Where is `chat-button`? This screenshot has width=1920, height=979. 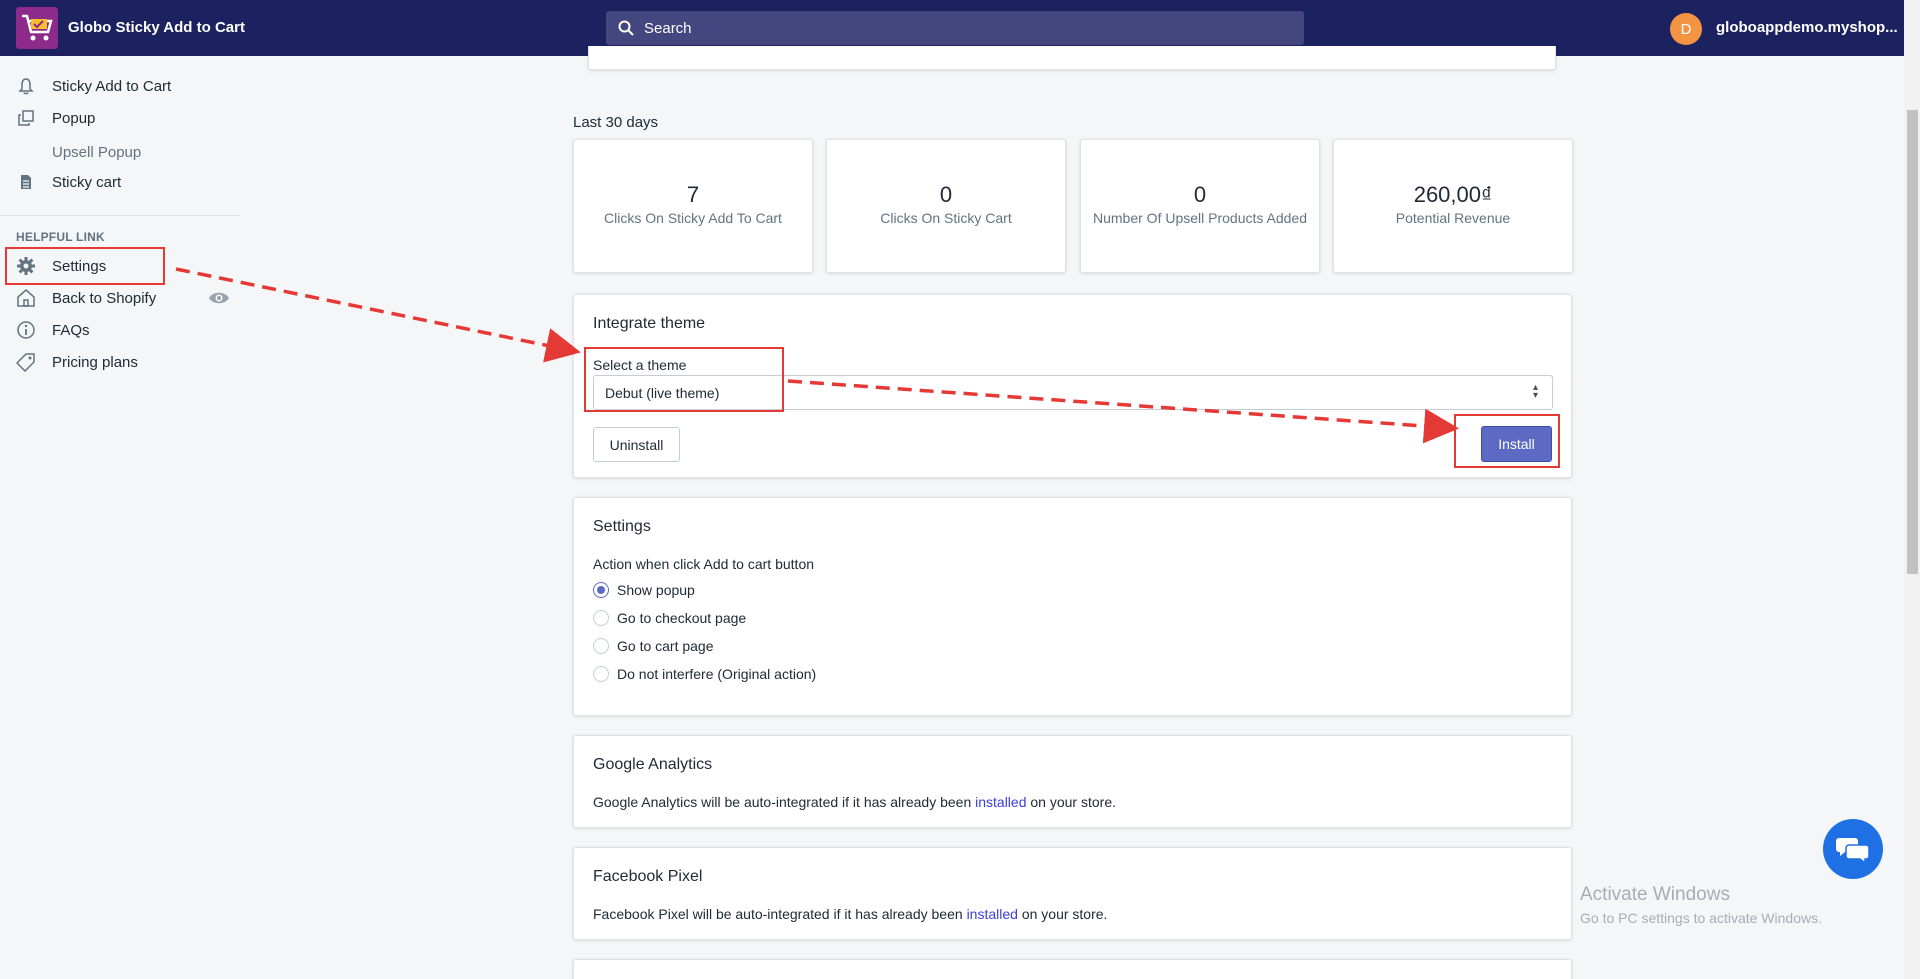 chat-button is located at coordinates (1853, 849).